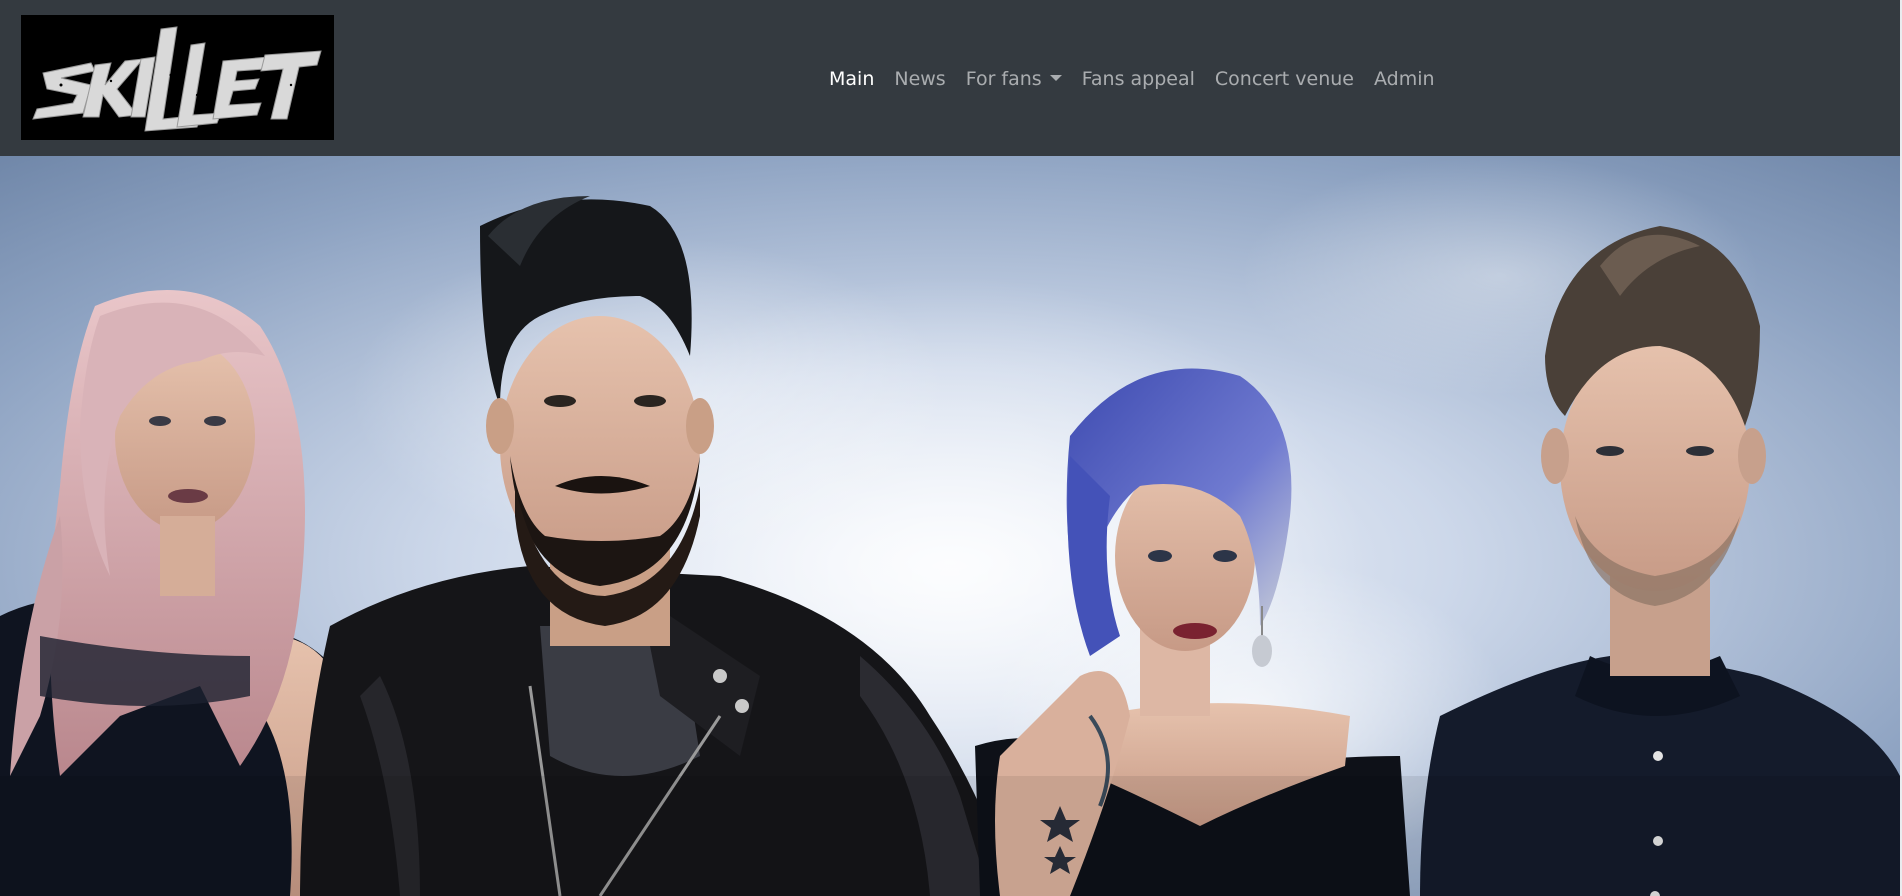  Describe the element at coordinates (1003, 79) in the screenshot. I see `nav-item-label: For fans` at that location.